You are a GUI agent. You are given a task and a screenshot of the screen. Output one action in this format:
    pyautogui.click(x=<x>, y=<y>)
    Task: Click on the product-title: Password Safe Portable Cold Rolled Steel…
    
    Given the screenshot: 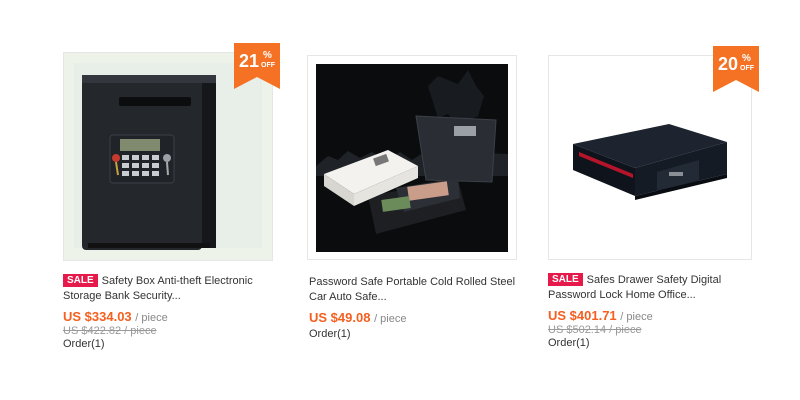 What is the action you would take?
    pyautogui.click(x=414, y=290)
    